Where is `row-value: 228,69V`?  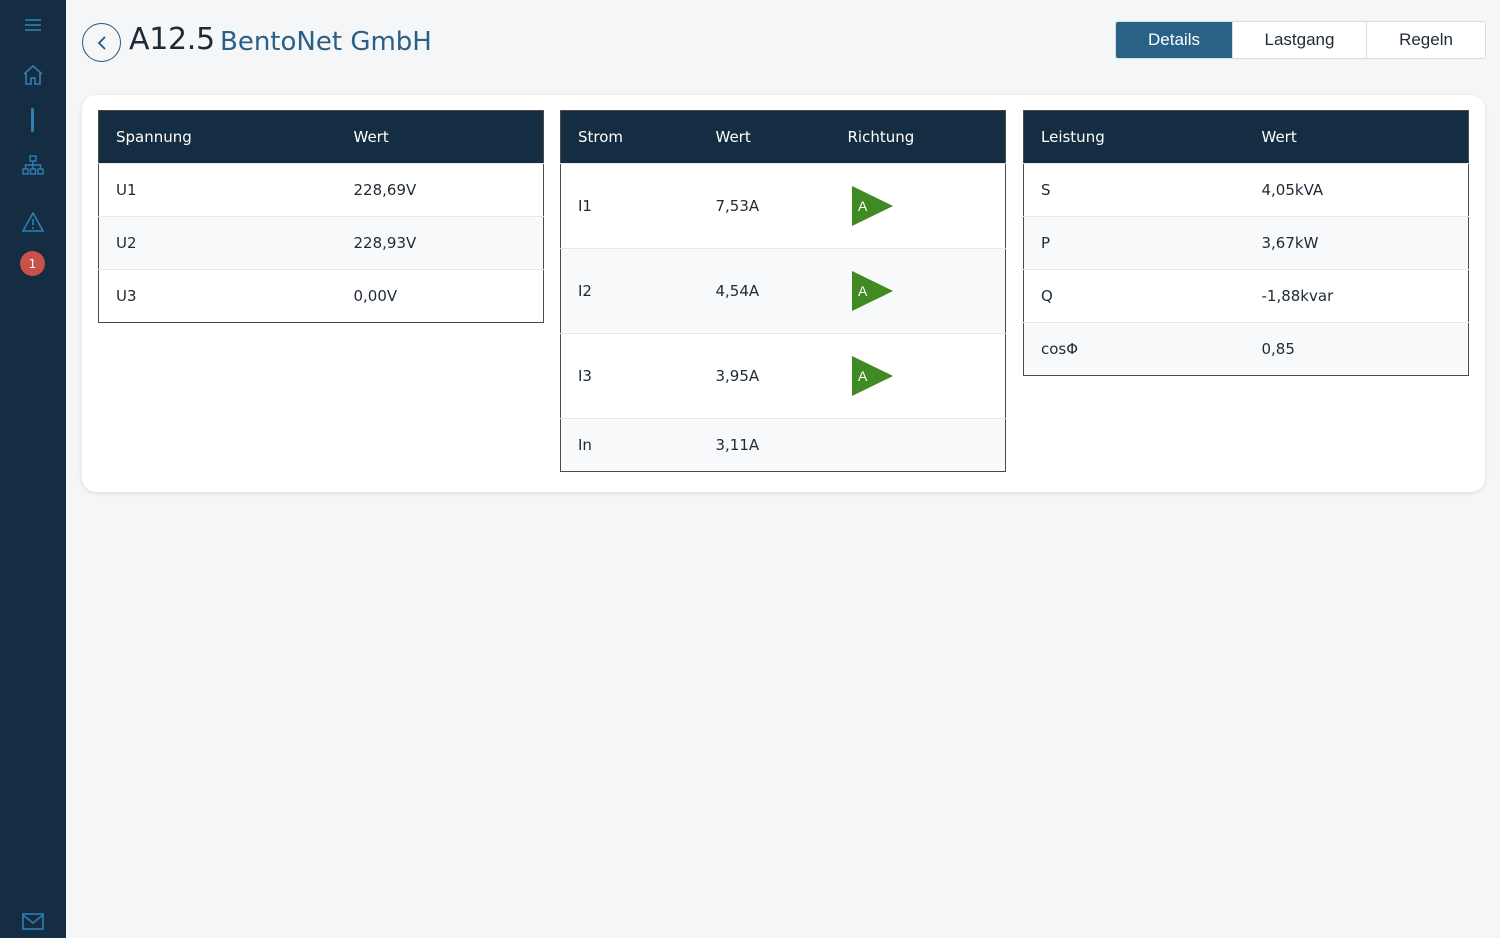
row-value: 228,69V is located at coordinates (440, 190).